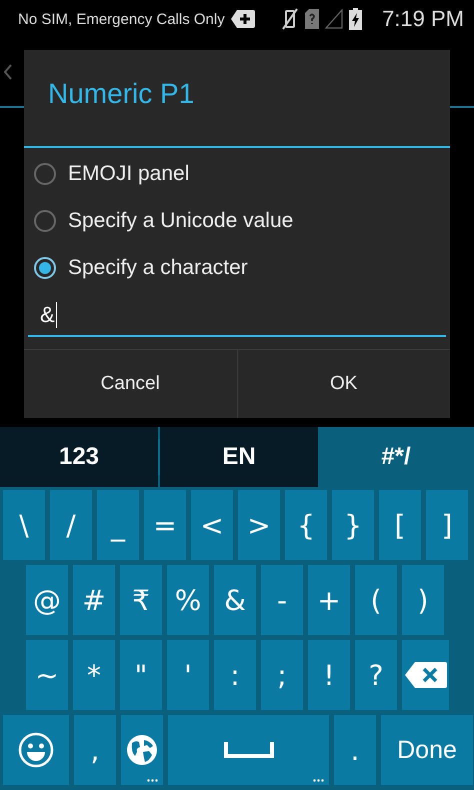 The height and width of the screenshot is (790, 474). What do you see at coordinates (237, 173) in the screenshot?
I see `radio-option: EMOJI panel` at bounding box center [237, 173].